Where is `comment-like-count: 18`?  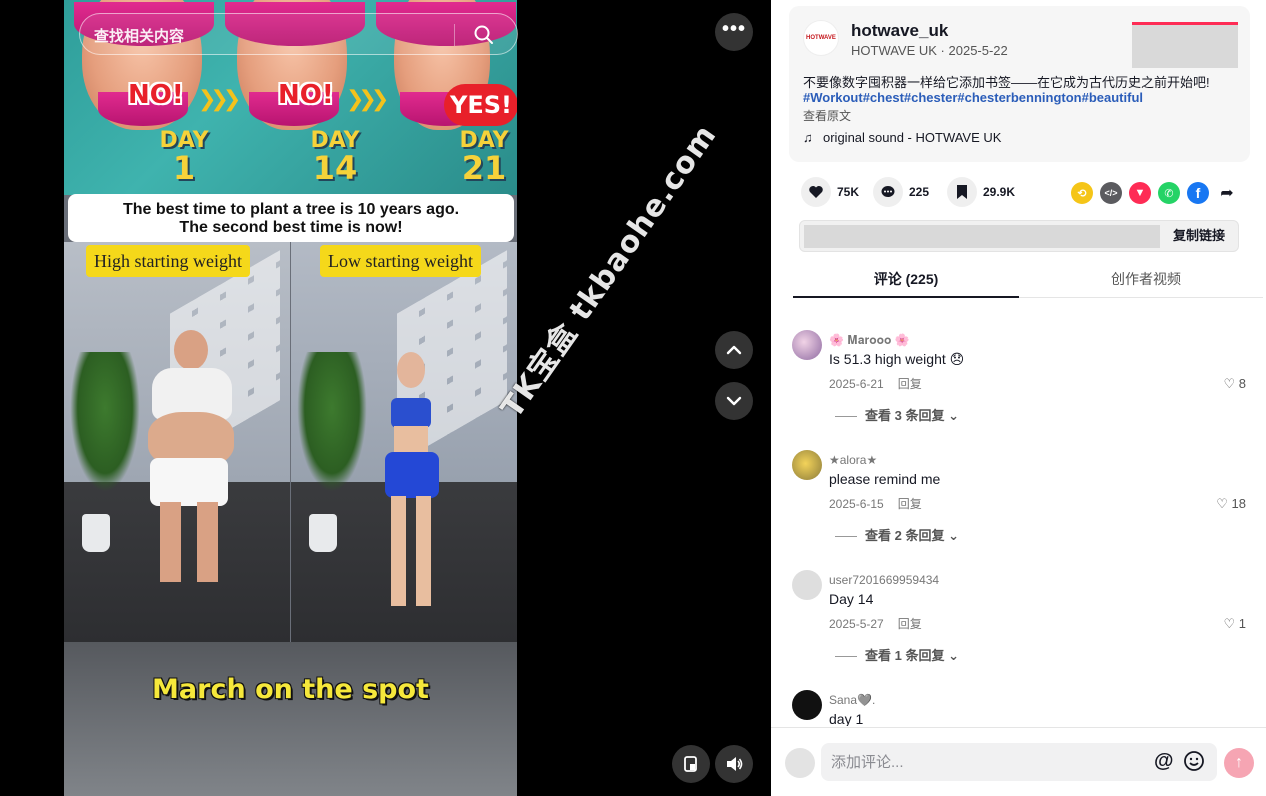
comment-like-count: 18 is located at coordinates (1238, 503).